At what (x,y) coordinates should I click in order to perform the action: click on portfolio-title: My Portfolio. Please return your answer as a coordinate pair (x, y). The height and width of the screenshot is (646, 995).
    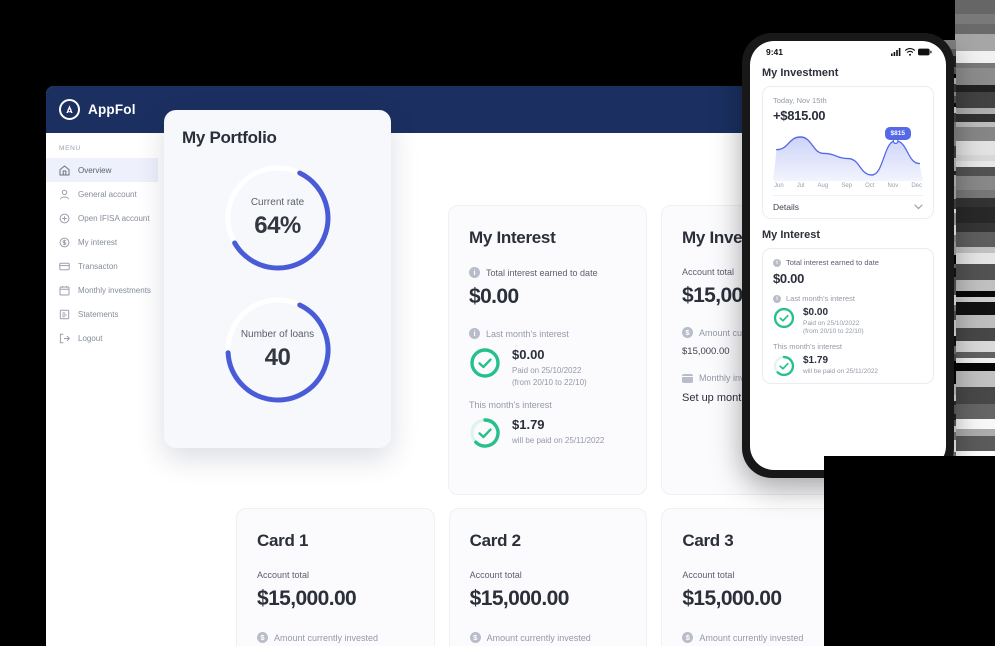
    Looking at the image, I should click on (229, 137).